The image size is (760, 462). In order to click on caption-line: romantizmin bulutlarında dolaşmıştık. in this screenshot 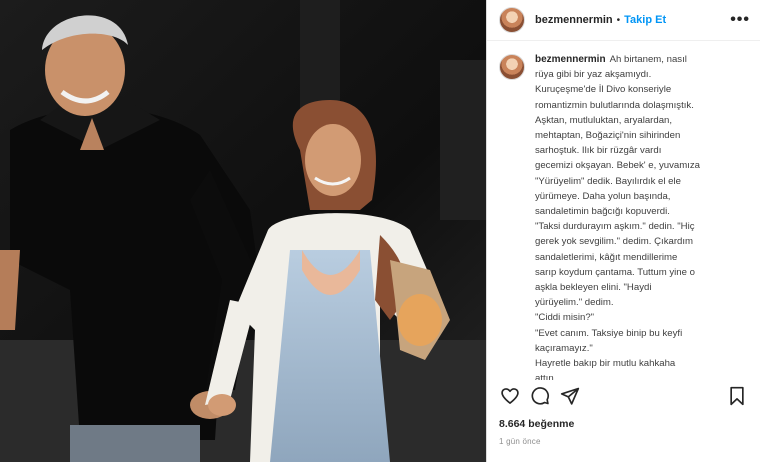, I will do `click(614, 105)`.